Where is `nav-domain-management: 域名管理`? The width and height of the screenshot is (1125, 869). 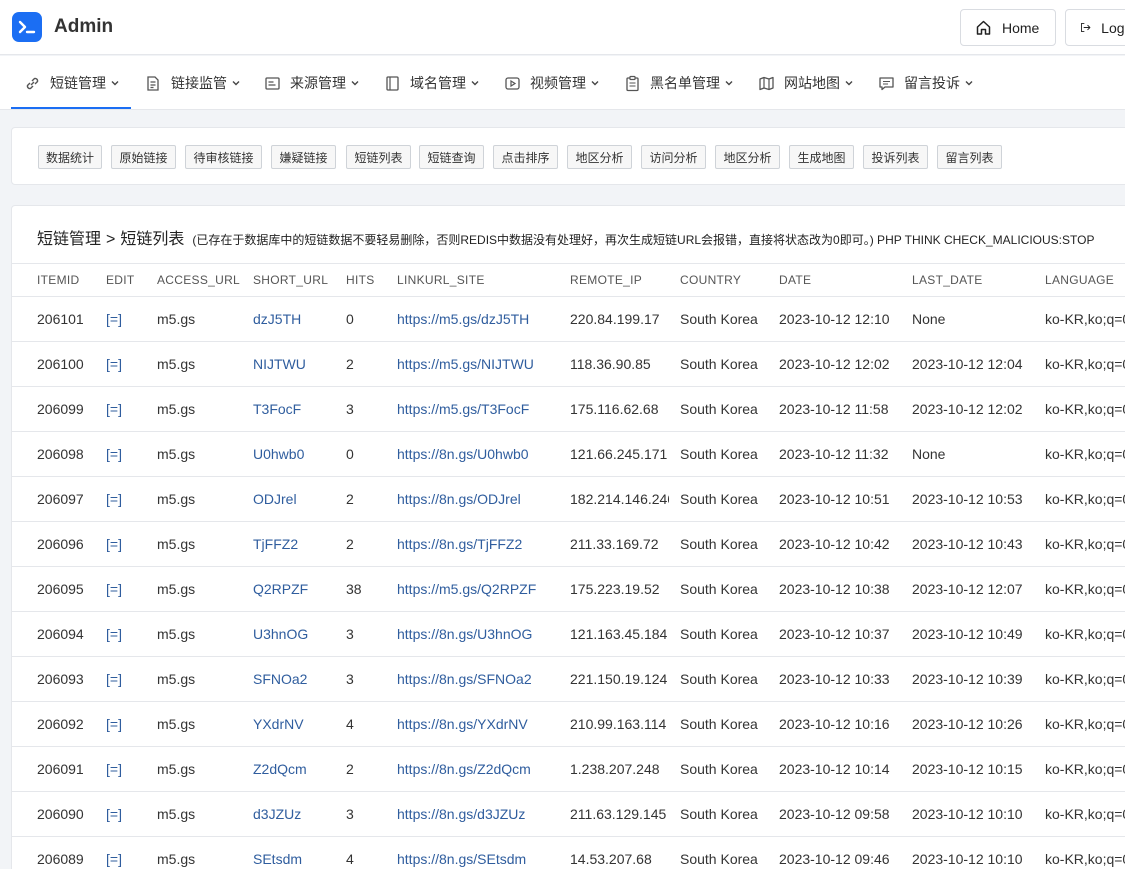
nav-domain-management: 域名管理 is located at coordinates (432, 83).